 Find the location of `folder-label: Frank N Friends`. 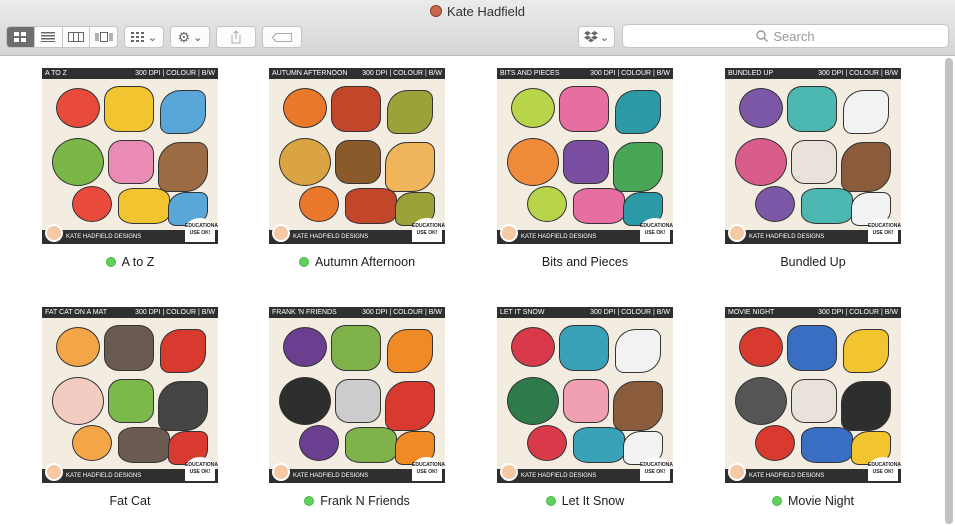

folder-label: Frank N Friends is located at coordinates (357, 501).